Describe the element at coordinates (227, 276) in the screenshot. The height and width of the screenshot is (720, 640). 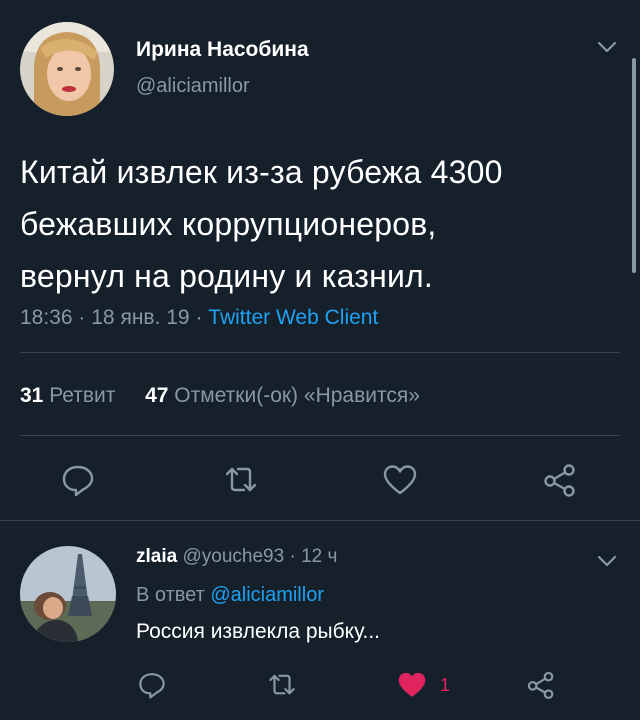
I see `tweet-text-line: вернул на родину и казнил.` at that location.